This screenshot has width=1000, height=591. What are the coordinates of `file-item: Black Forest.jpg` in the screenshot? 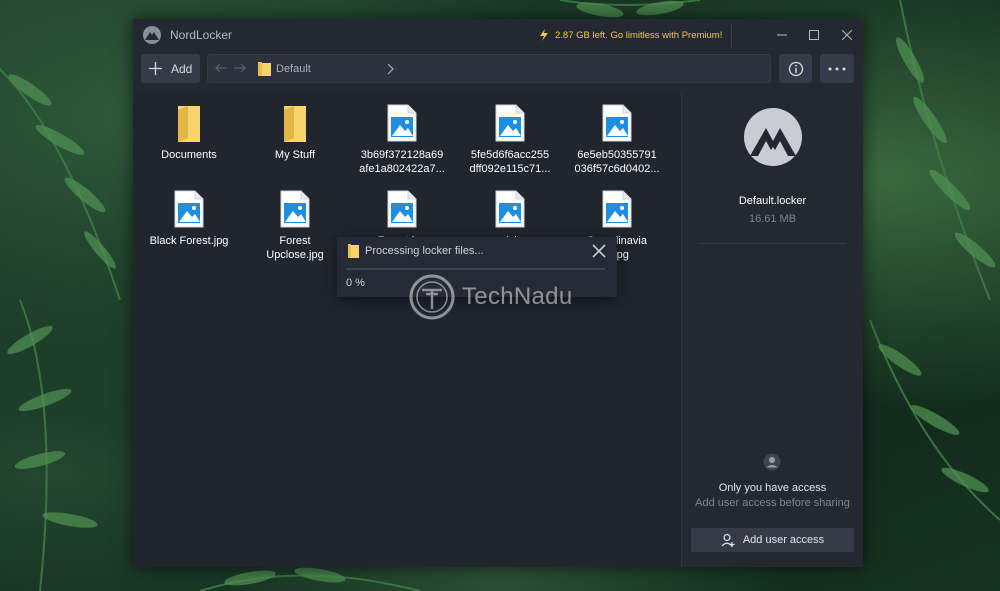 It's located at (189, 224).